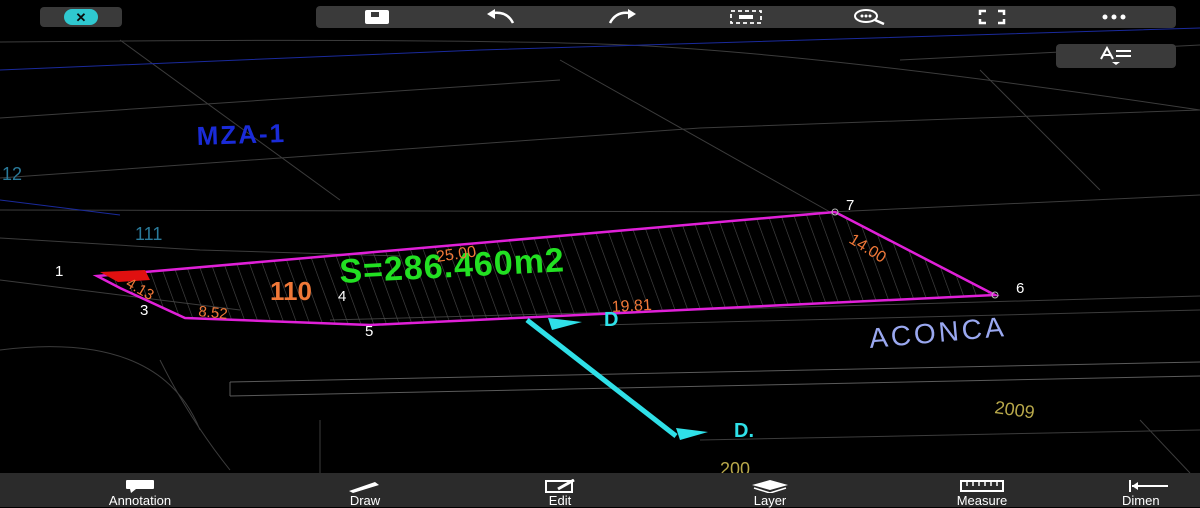  I want to click on vertex-1: 1, so click(59, 271).